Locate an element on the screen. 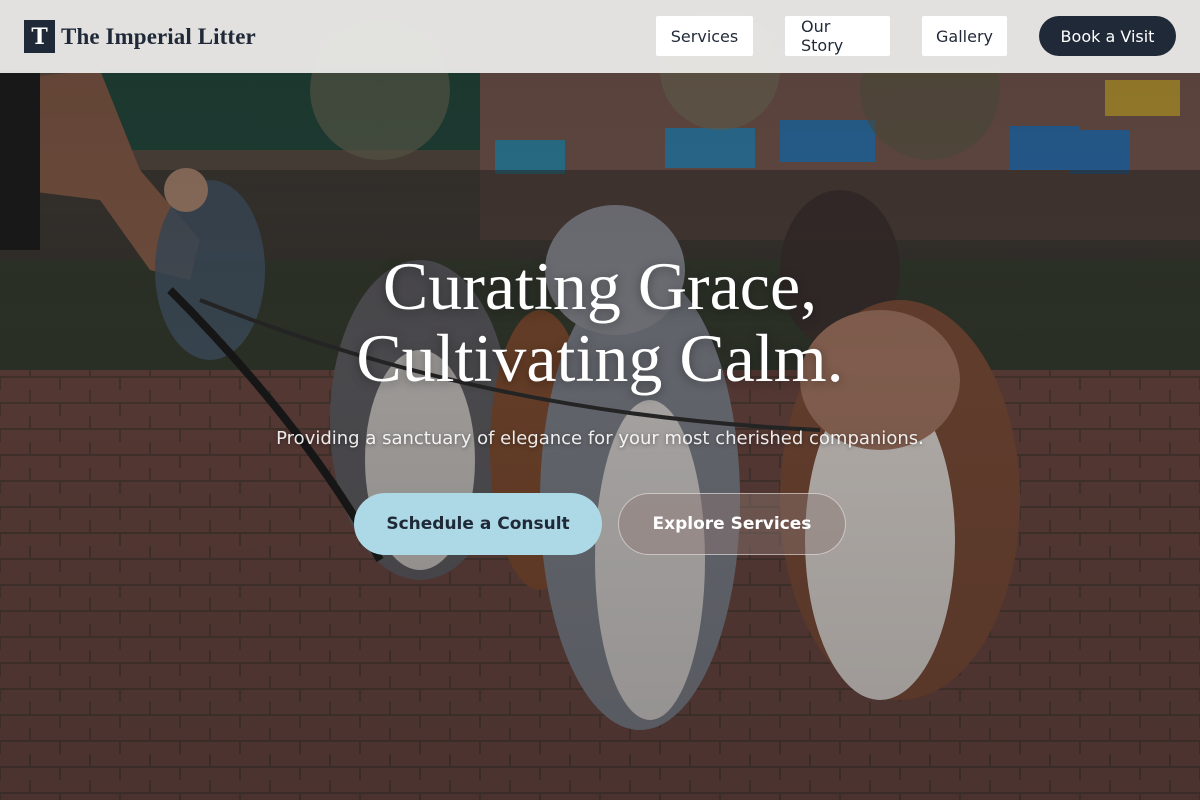  nav-link-gallery: Gallery is located at coordinates (964, 36).